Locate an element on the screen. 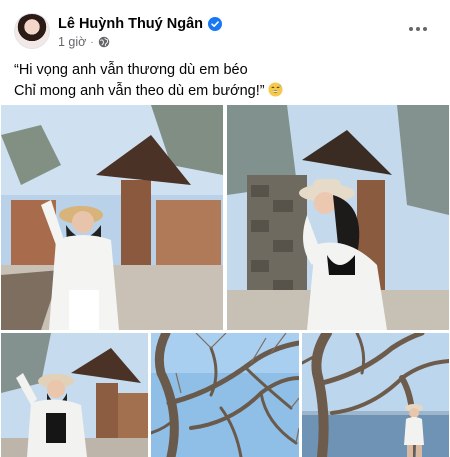 This screenshot has height=457, width=450. post-meta: 1 giờ · is located at coordinates (84, 42).